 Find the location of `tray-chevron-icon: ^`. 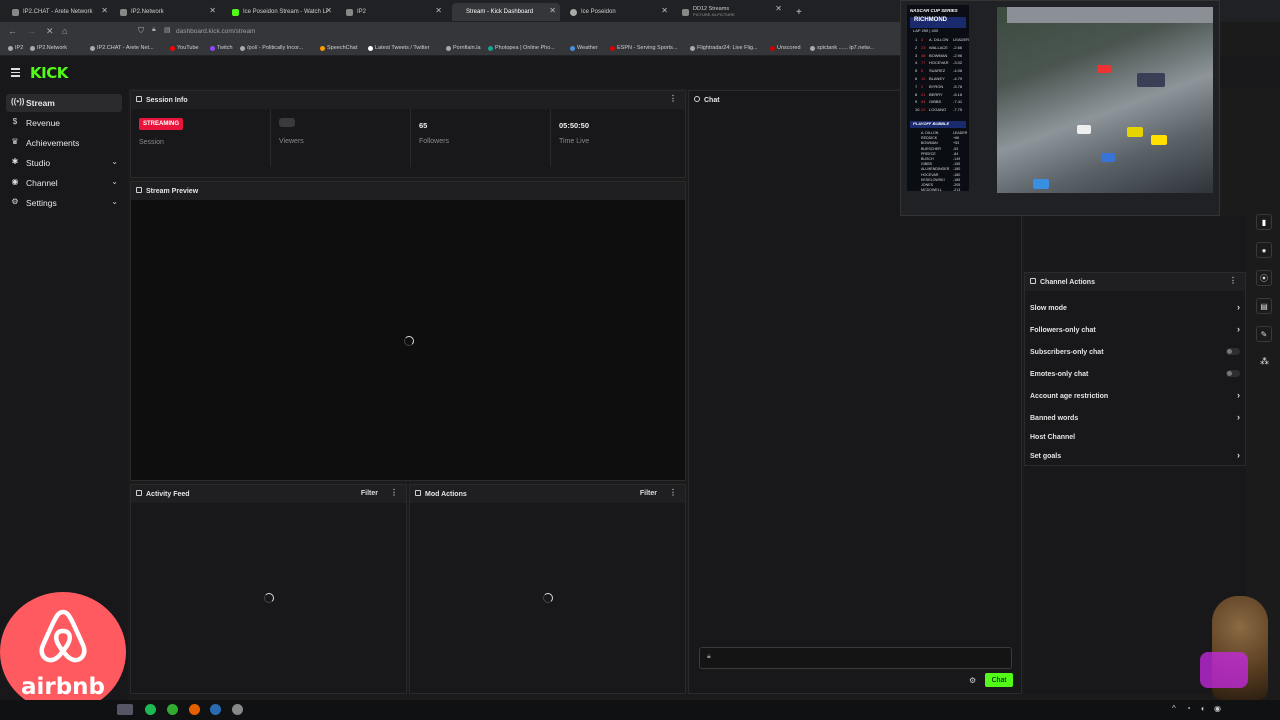

tray-chevron-icon: ^ is located at coordinates (1174, 708).